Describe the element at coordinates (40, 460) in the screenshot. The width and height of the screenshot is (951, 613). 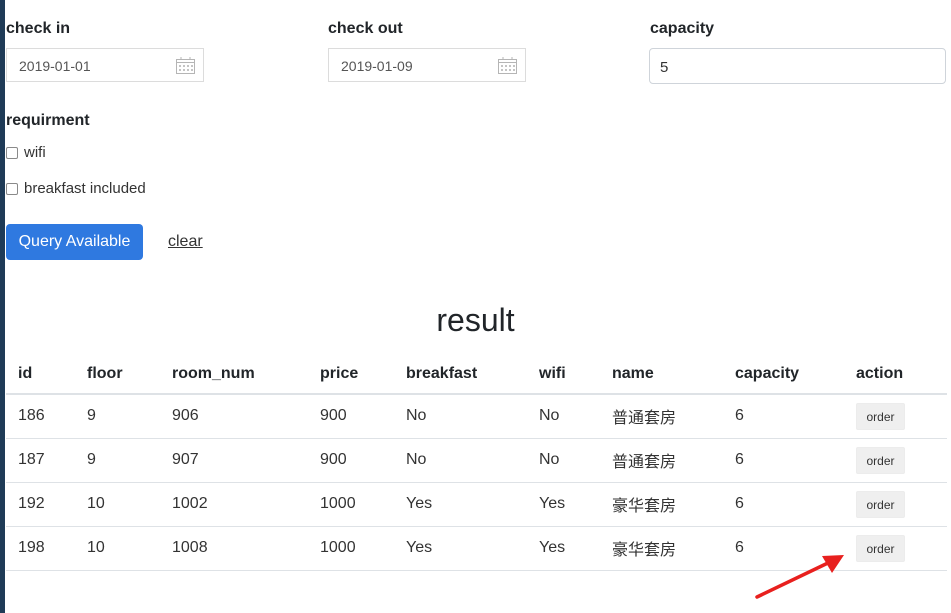
I see `cell-id: 187` at that location.